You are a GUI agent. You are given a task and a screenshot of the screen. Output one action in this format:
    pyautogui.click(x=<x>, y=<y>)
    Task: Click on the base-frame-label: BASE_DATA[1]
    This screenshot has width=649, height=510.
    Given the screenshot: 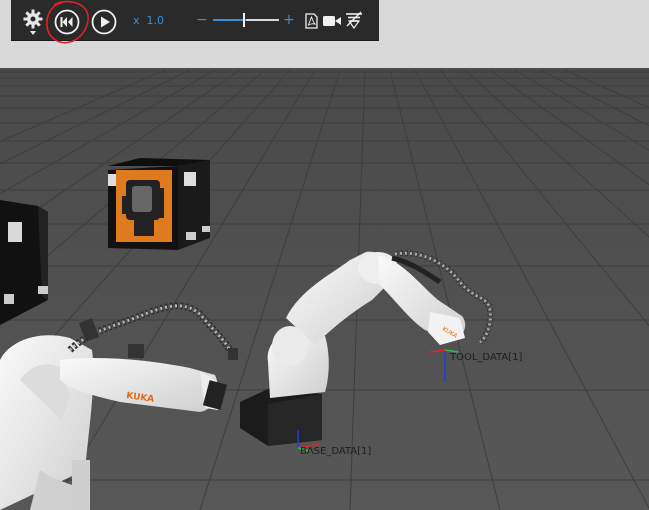 What is the action you would take?
    pyautogui.click(x=336, y=451)
    